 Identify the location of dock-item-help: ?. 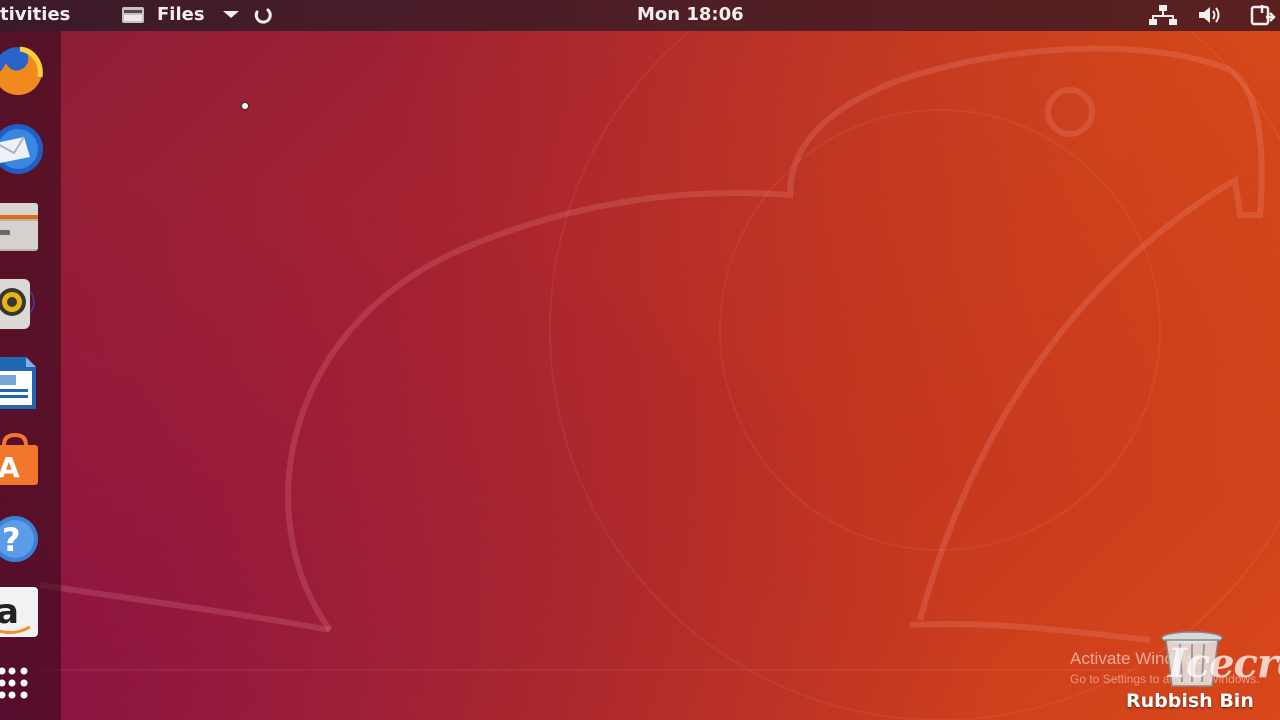
(25, 538).